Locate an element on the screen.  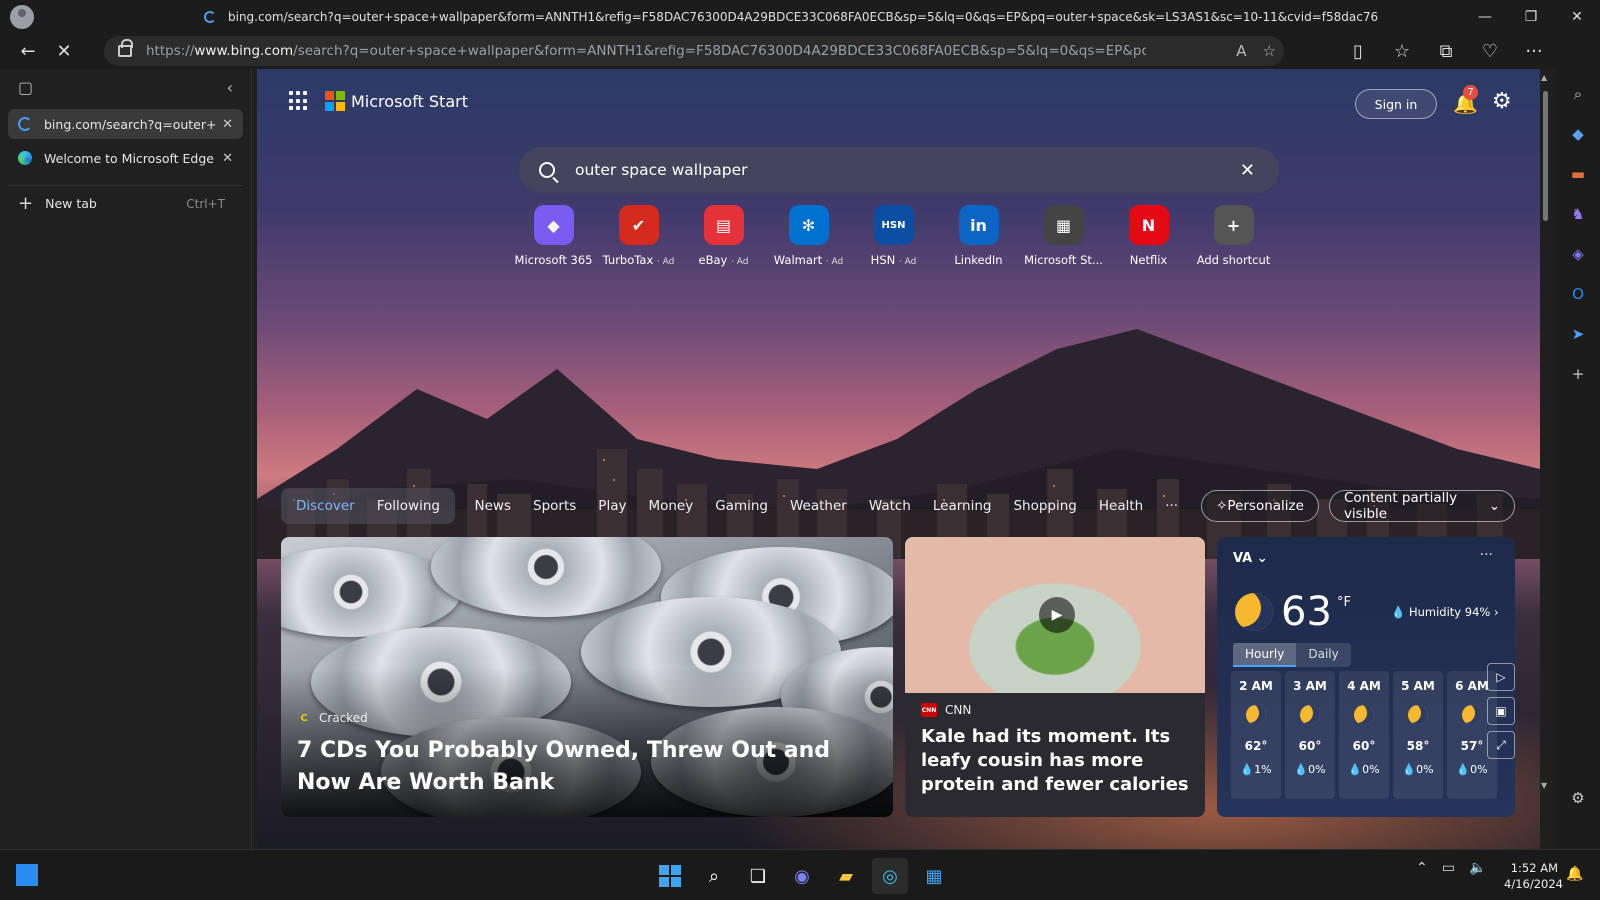
app-launcher-icon is located at coordinates (299, 101).